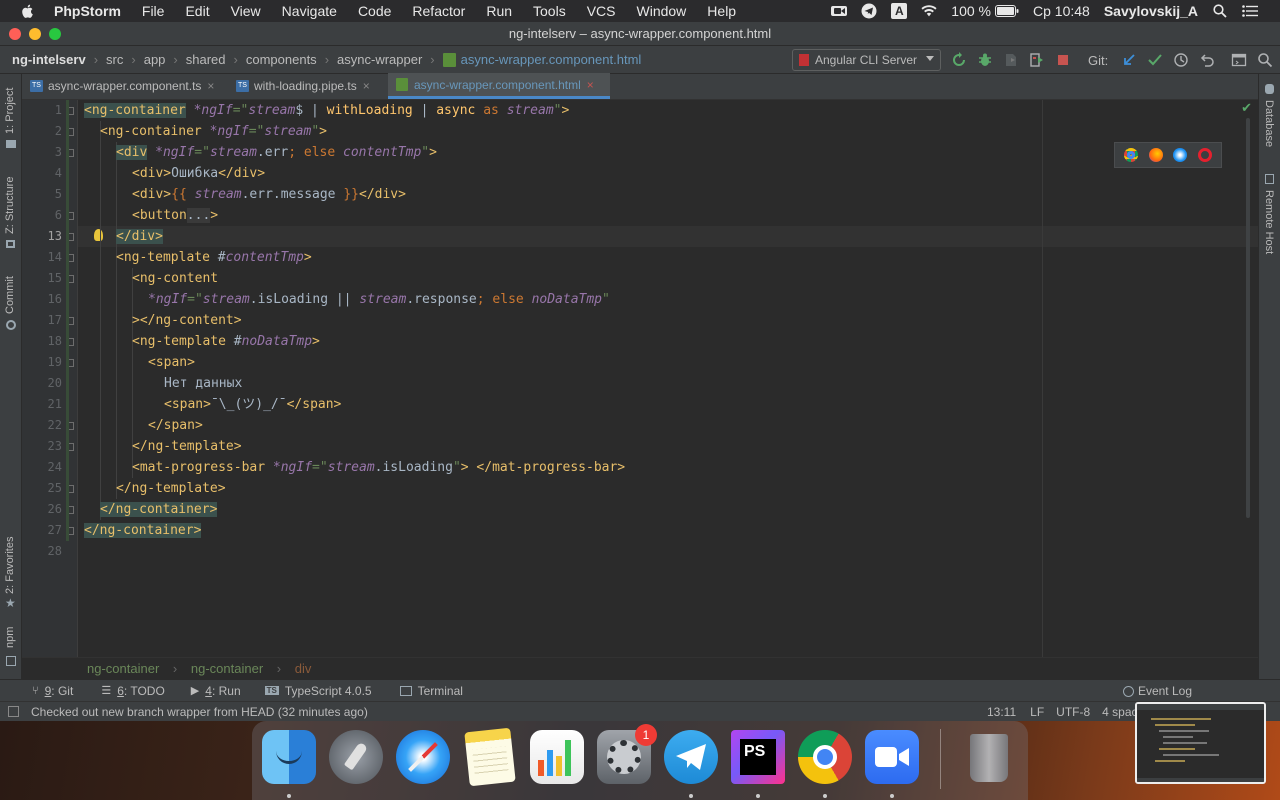 This screenshot has width=1280, height=800. I want to click on file-encoding: UTF-8, so click(1073, 712).